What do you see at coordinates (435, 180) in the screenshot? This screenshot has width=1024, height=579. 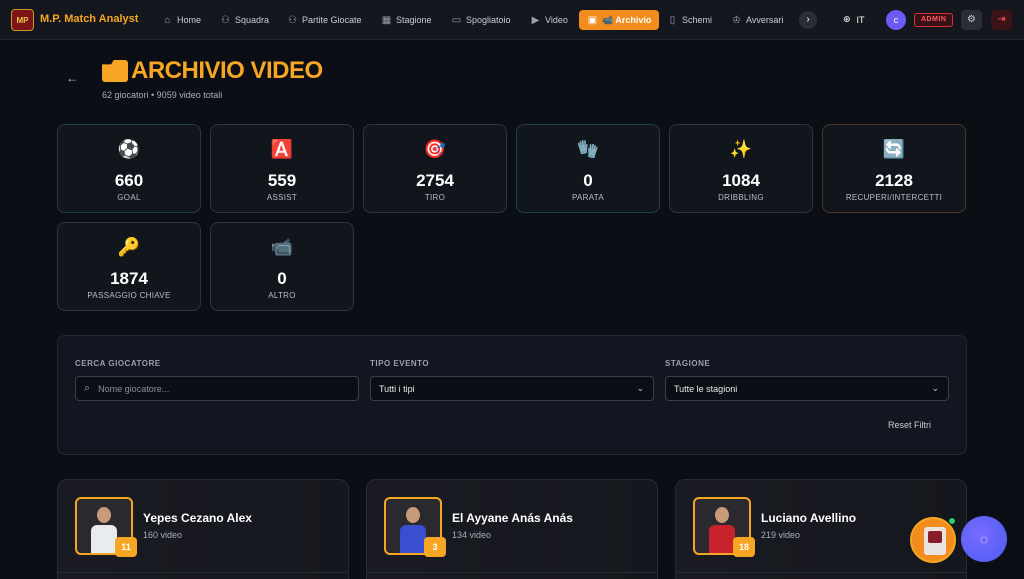 I see `stat-value: 2754` at bounding box center [435, 180].